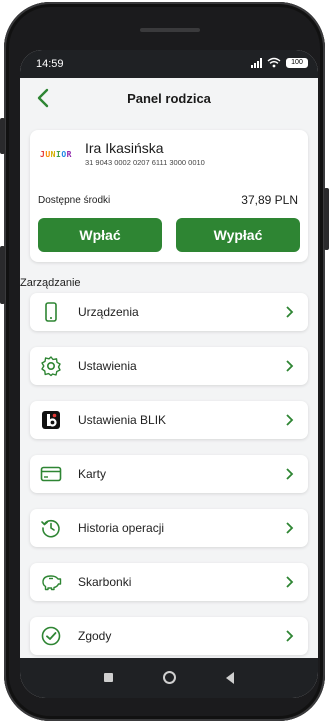 The width and height of the screenshot is (329, 723). What do you see at coordinates (52, 583) in the screenshot?
I see `piggy-bank-icon` at bounding box center [52, 583].